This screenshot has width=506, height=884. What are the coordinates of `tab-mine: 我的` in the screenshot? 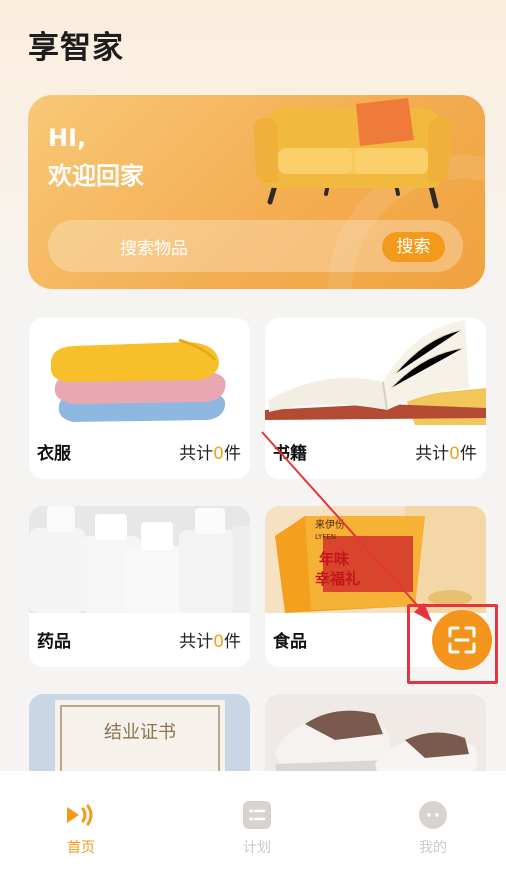 It's located at (433, 828).